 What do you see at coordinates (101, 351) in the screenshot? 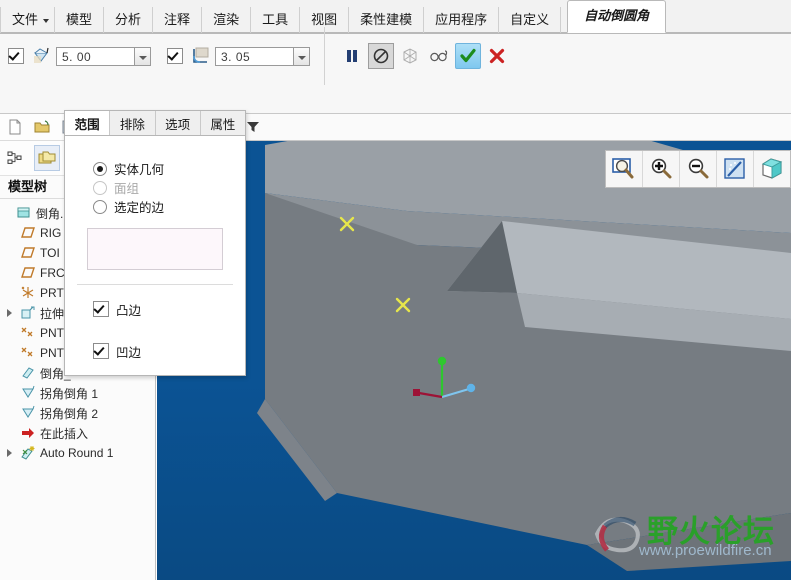
I see `concave-edges-checkbox` at bounding box center [101, 351].